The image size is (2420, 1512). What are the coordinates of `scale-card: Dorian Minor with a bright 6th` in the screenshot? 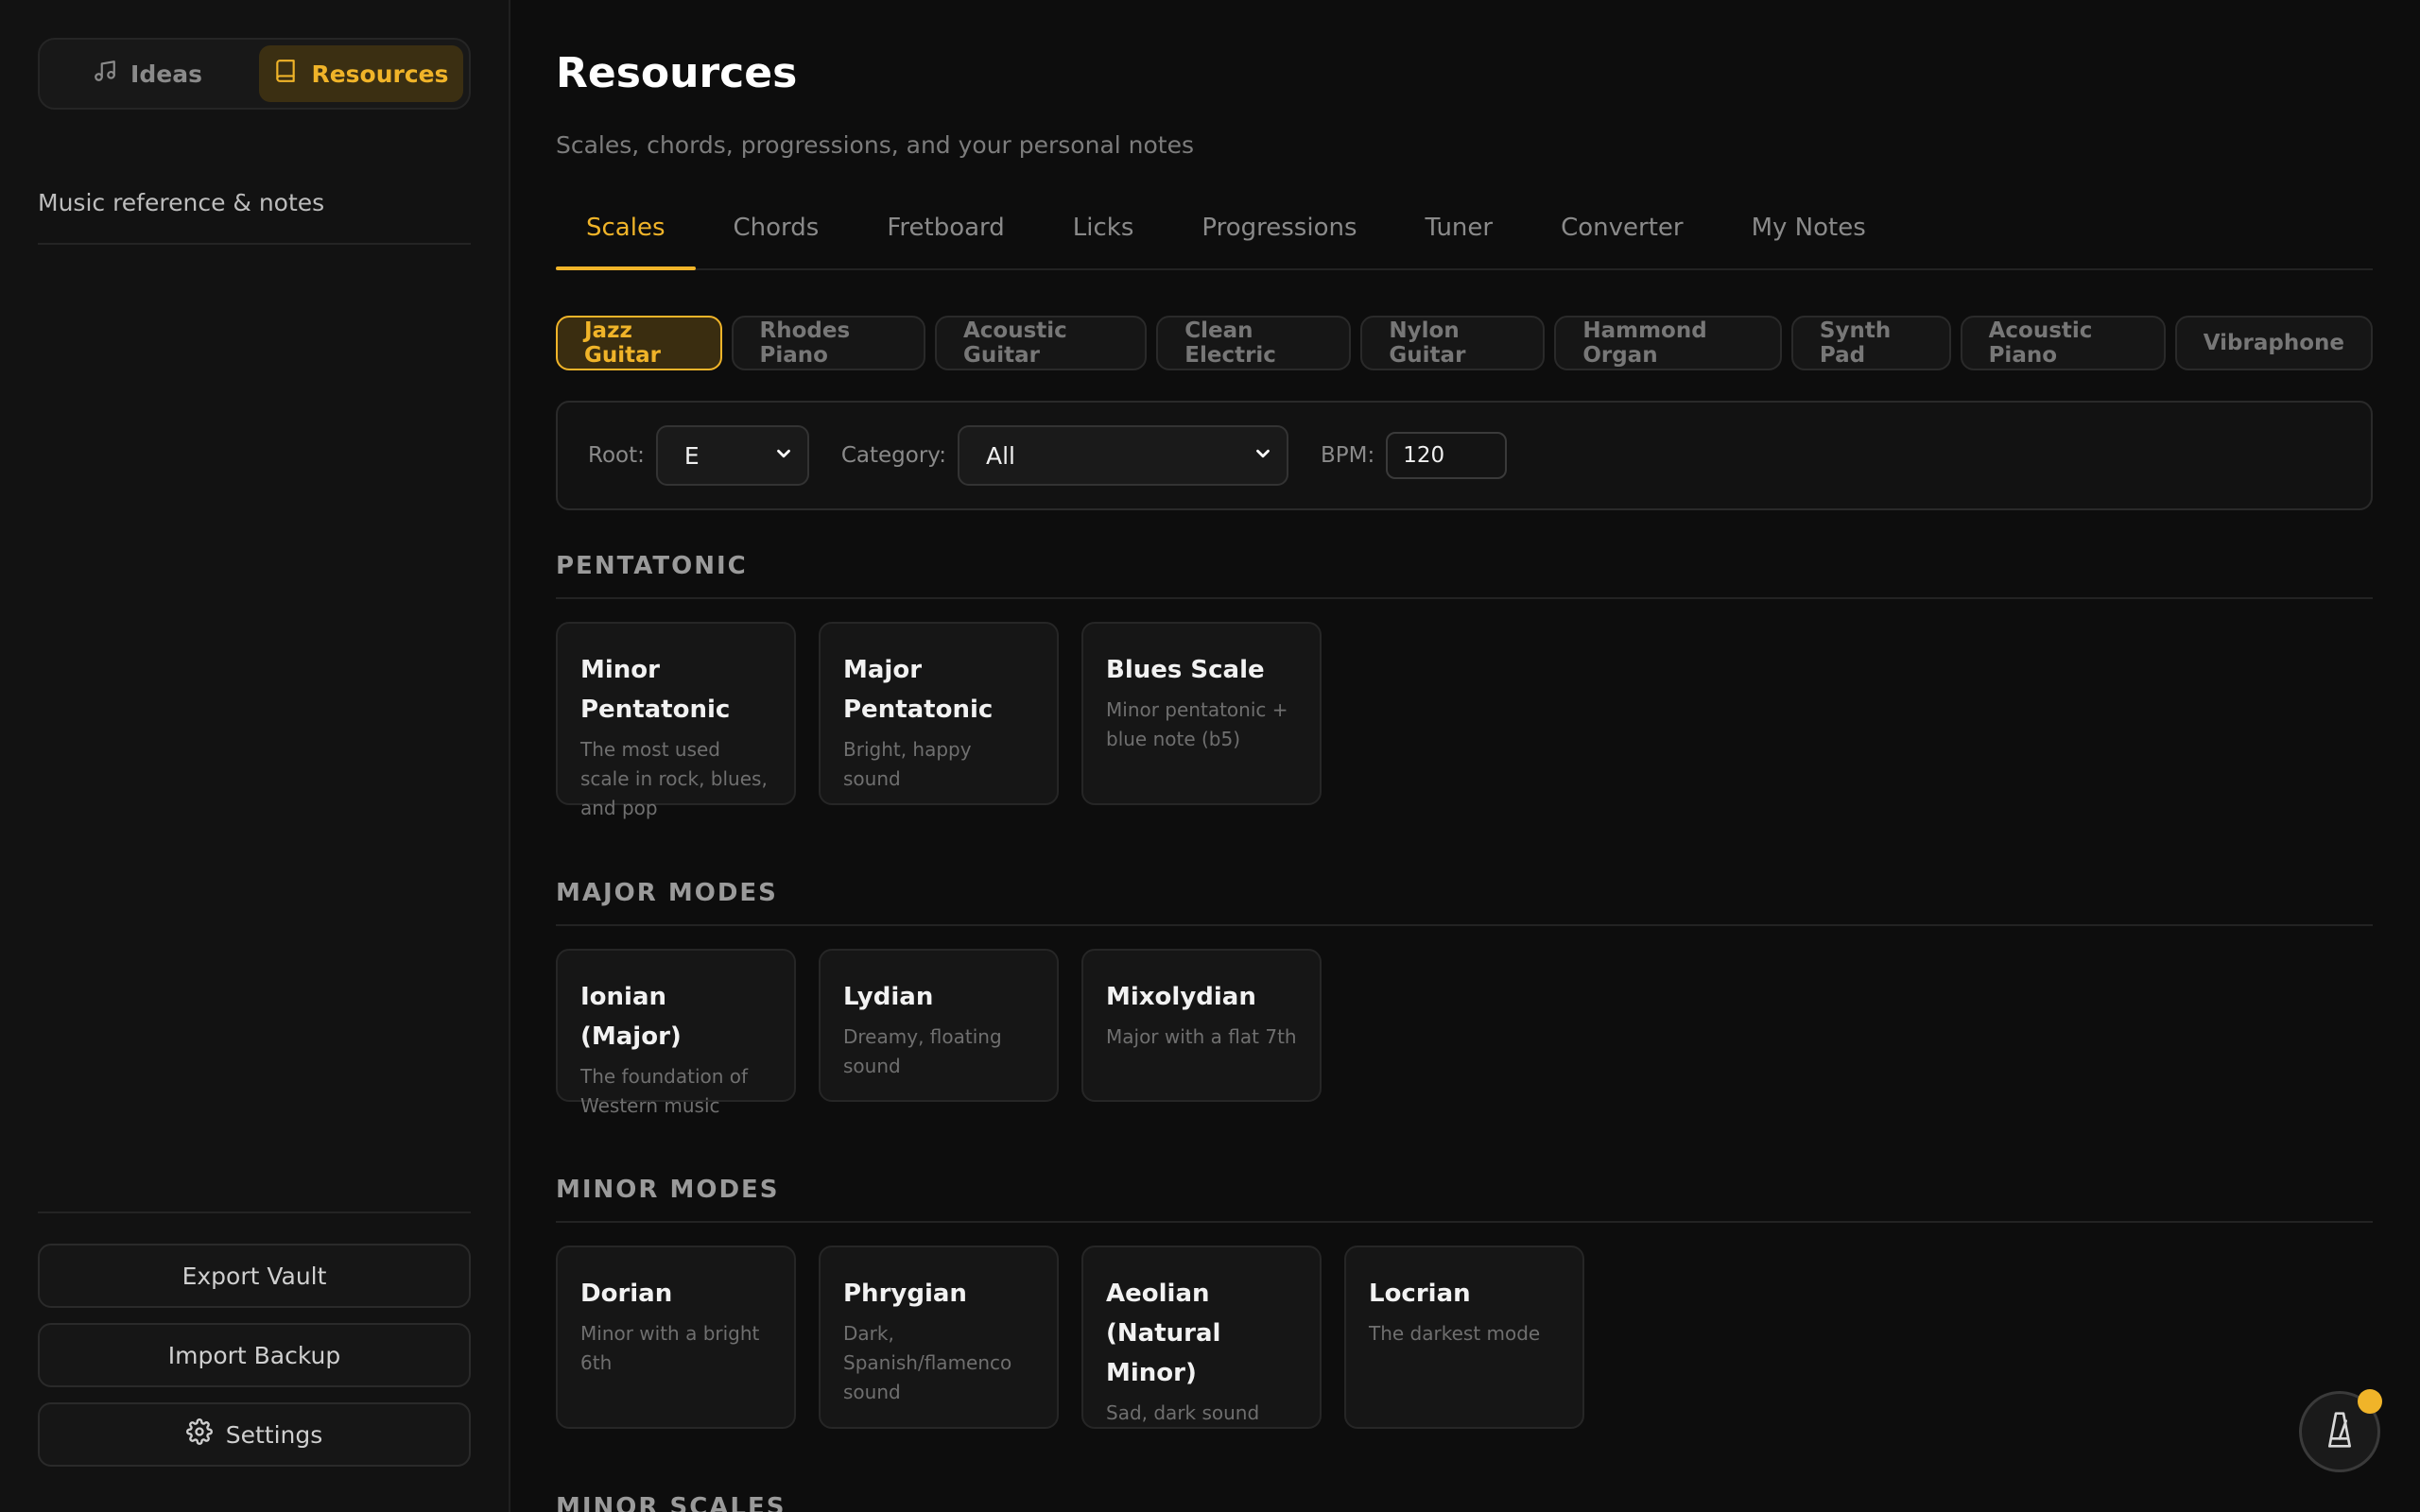 It's located at (676, 1337).